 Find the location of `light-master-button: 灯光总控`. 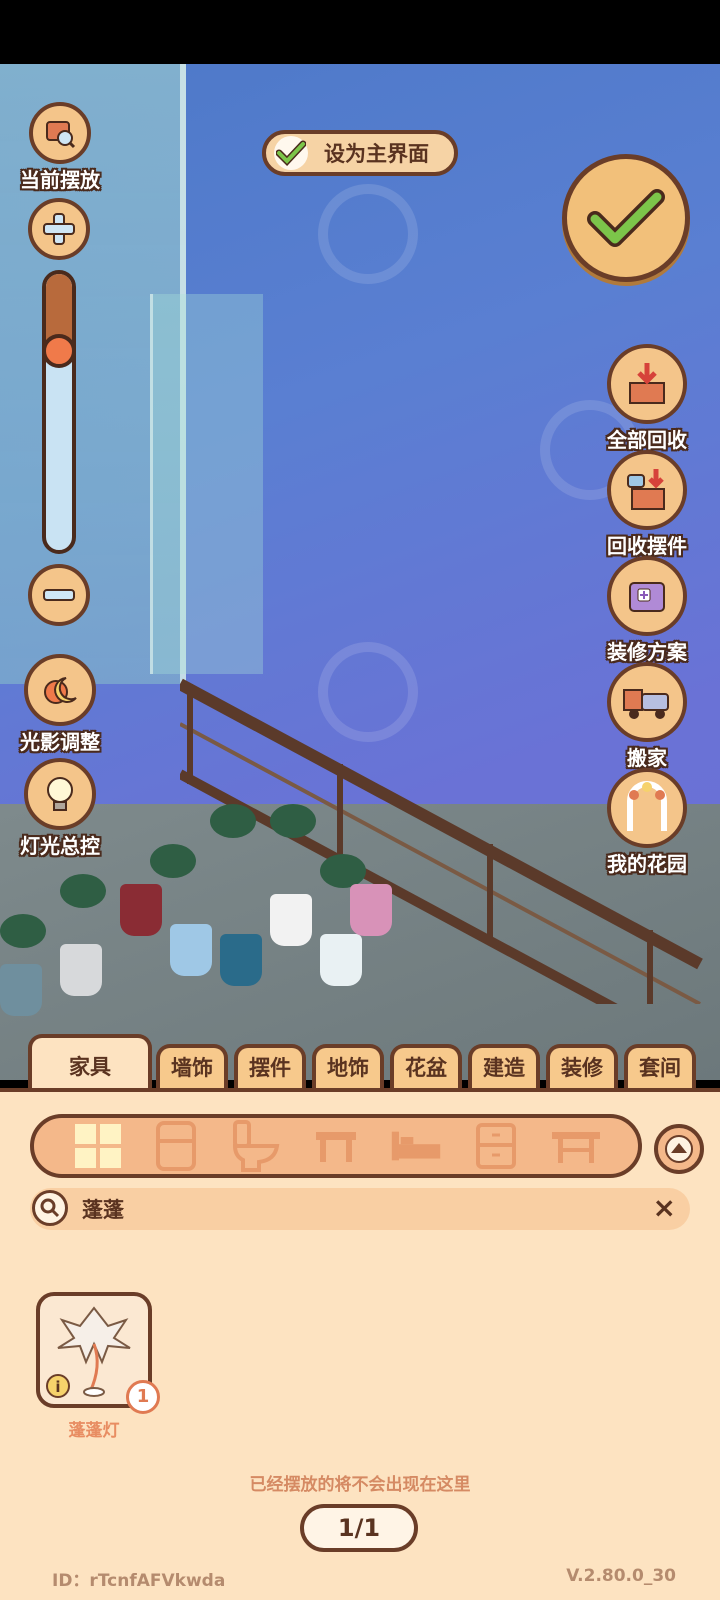

light-master-button: 灯光总控 is located at coordinates (60, 808).